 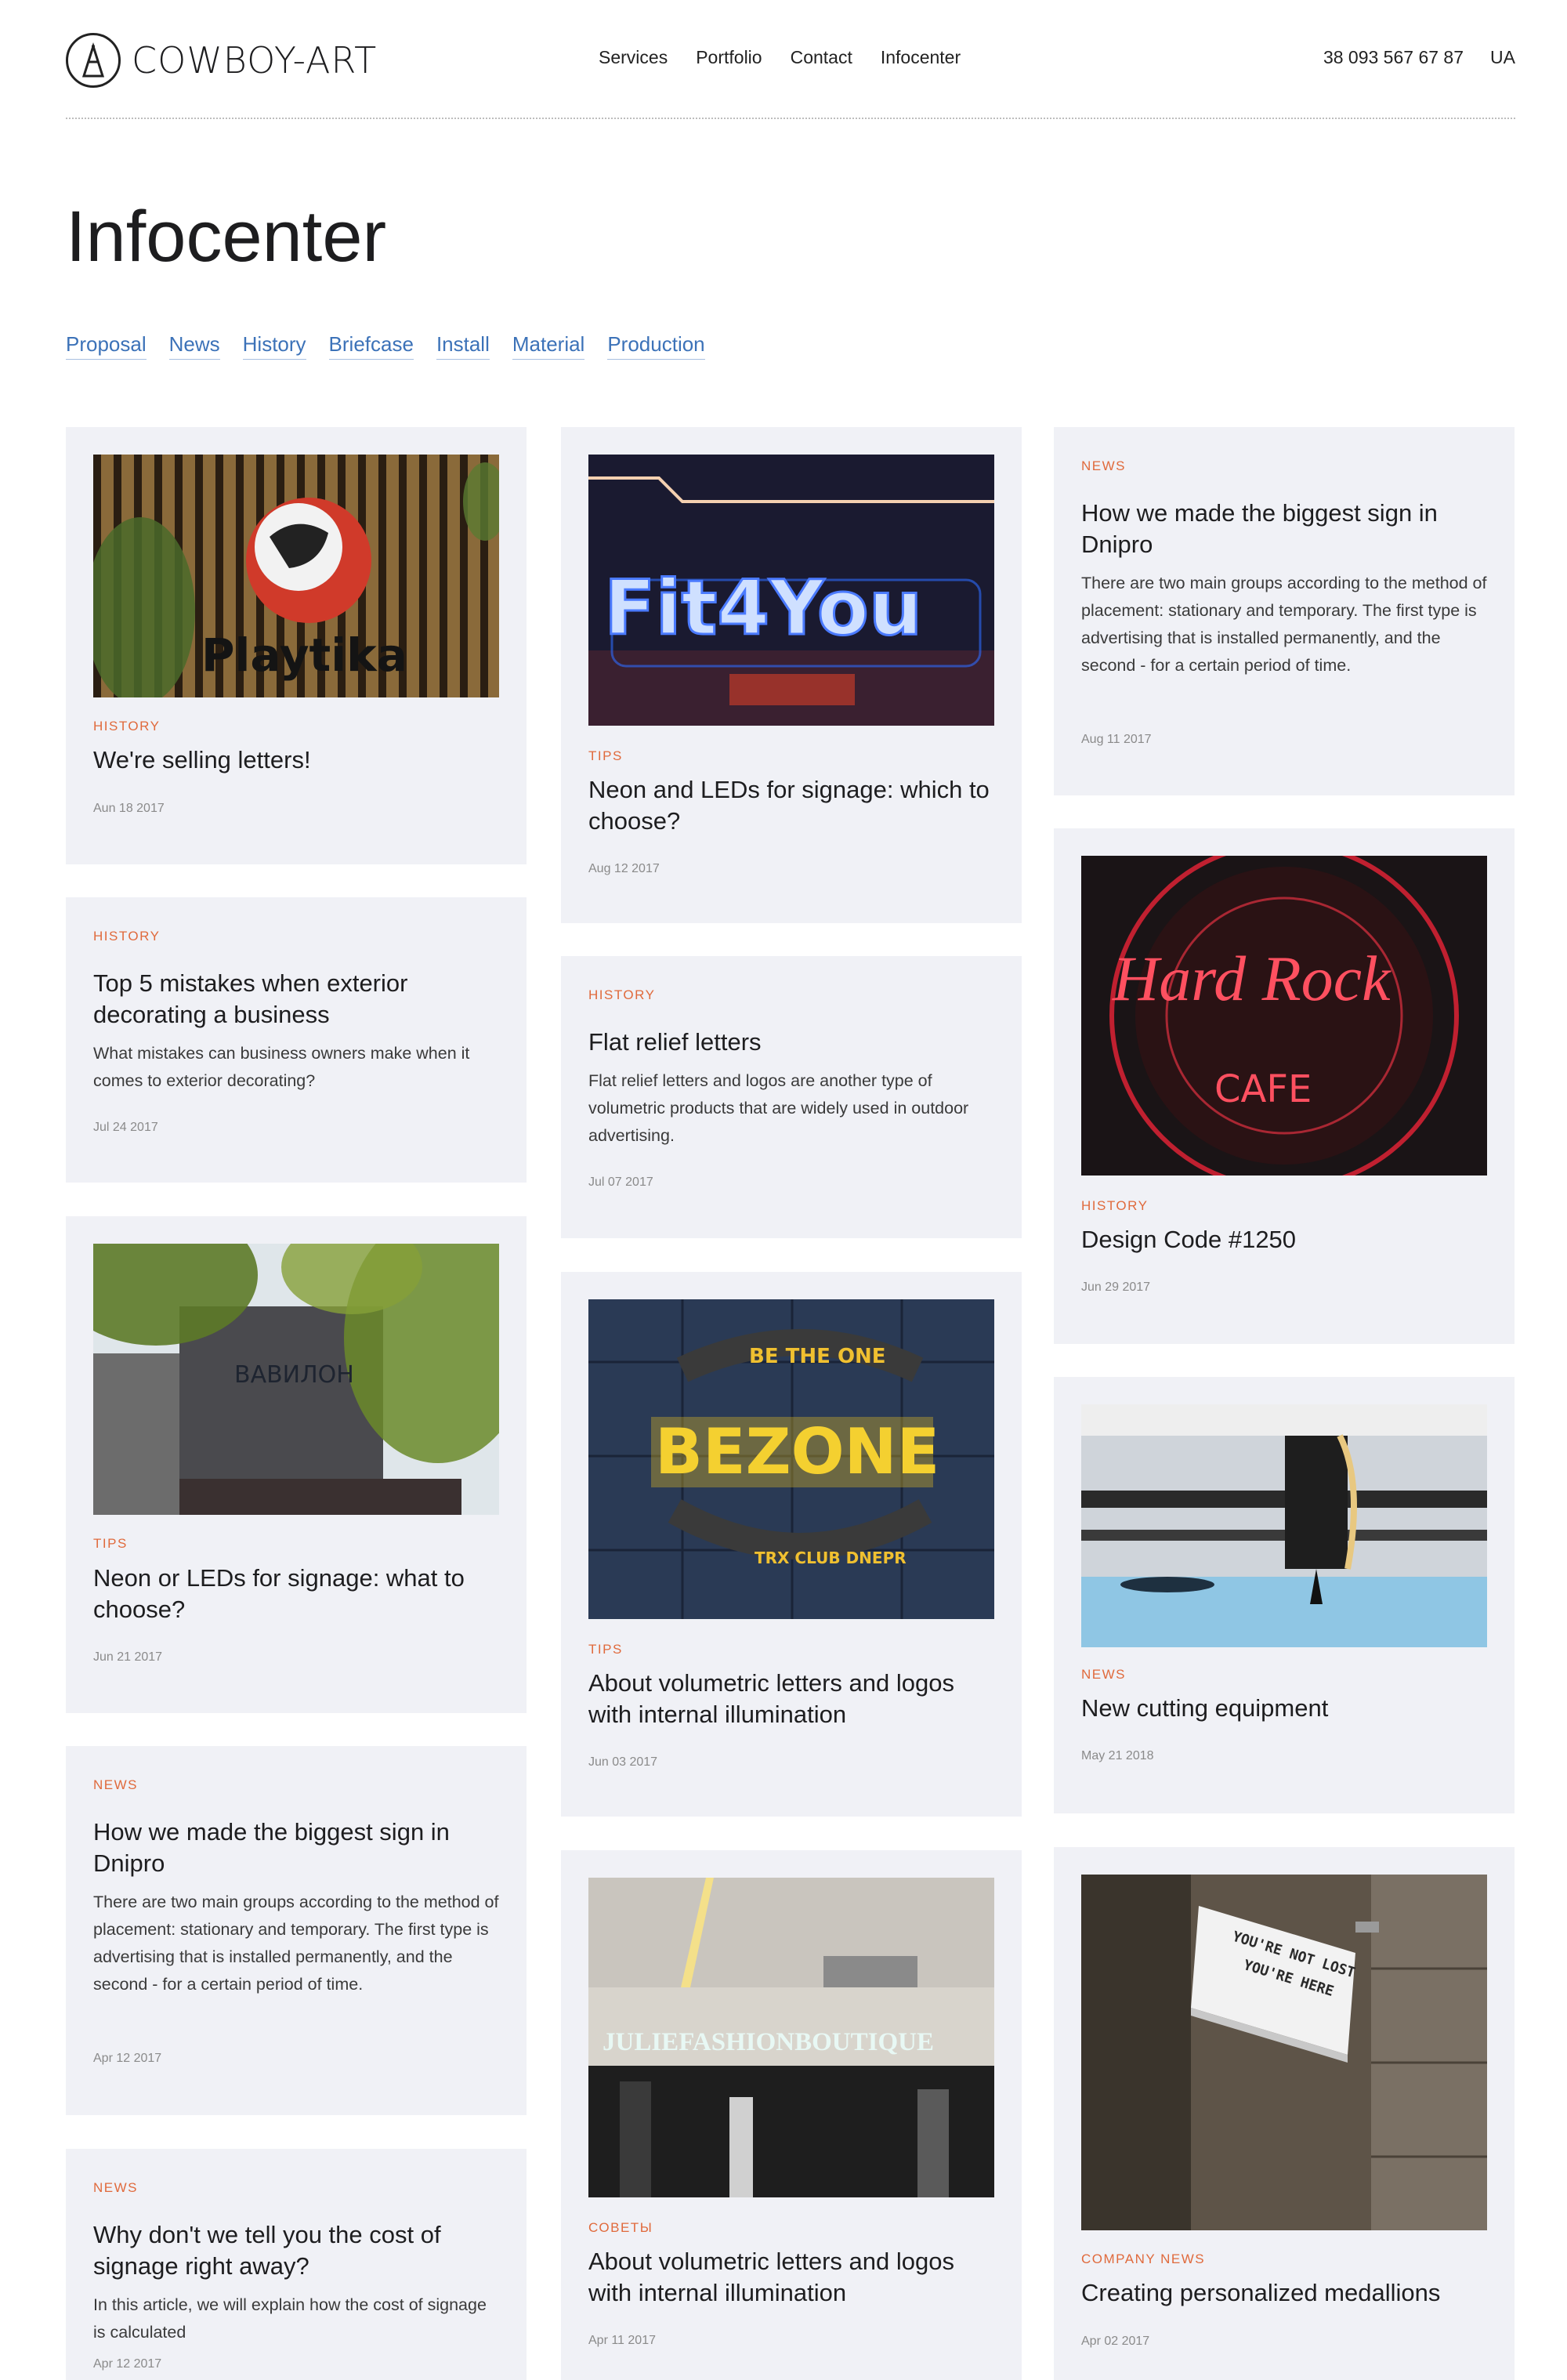 I want to click on article-title: Design Code #1250, so click(x=1284, y=1239).